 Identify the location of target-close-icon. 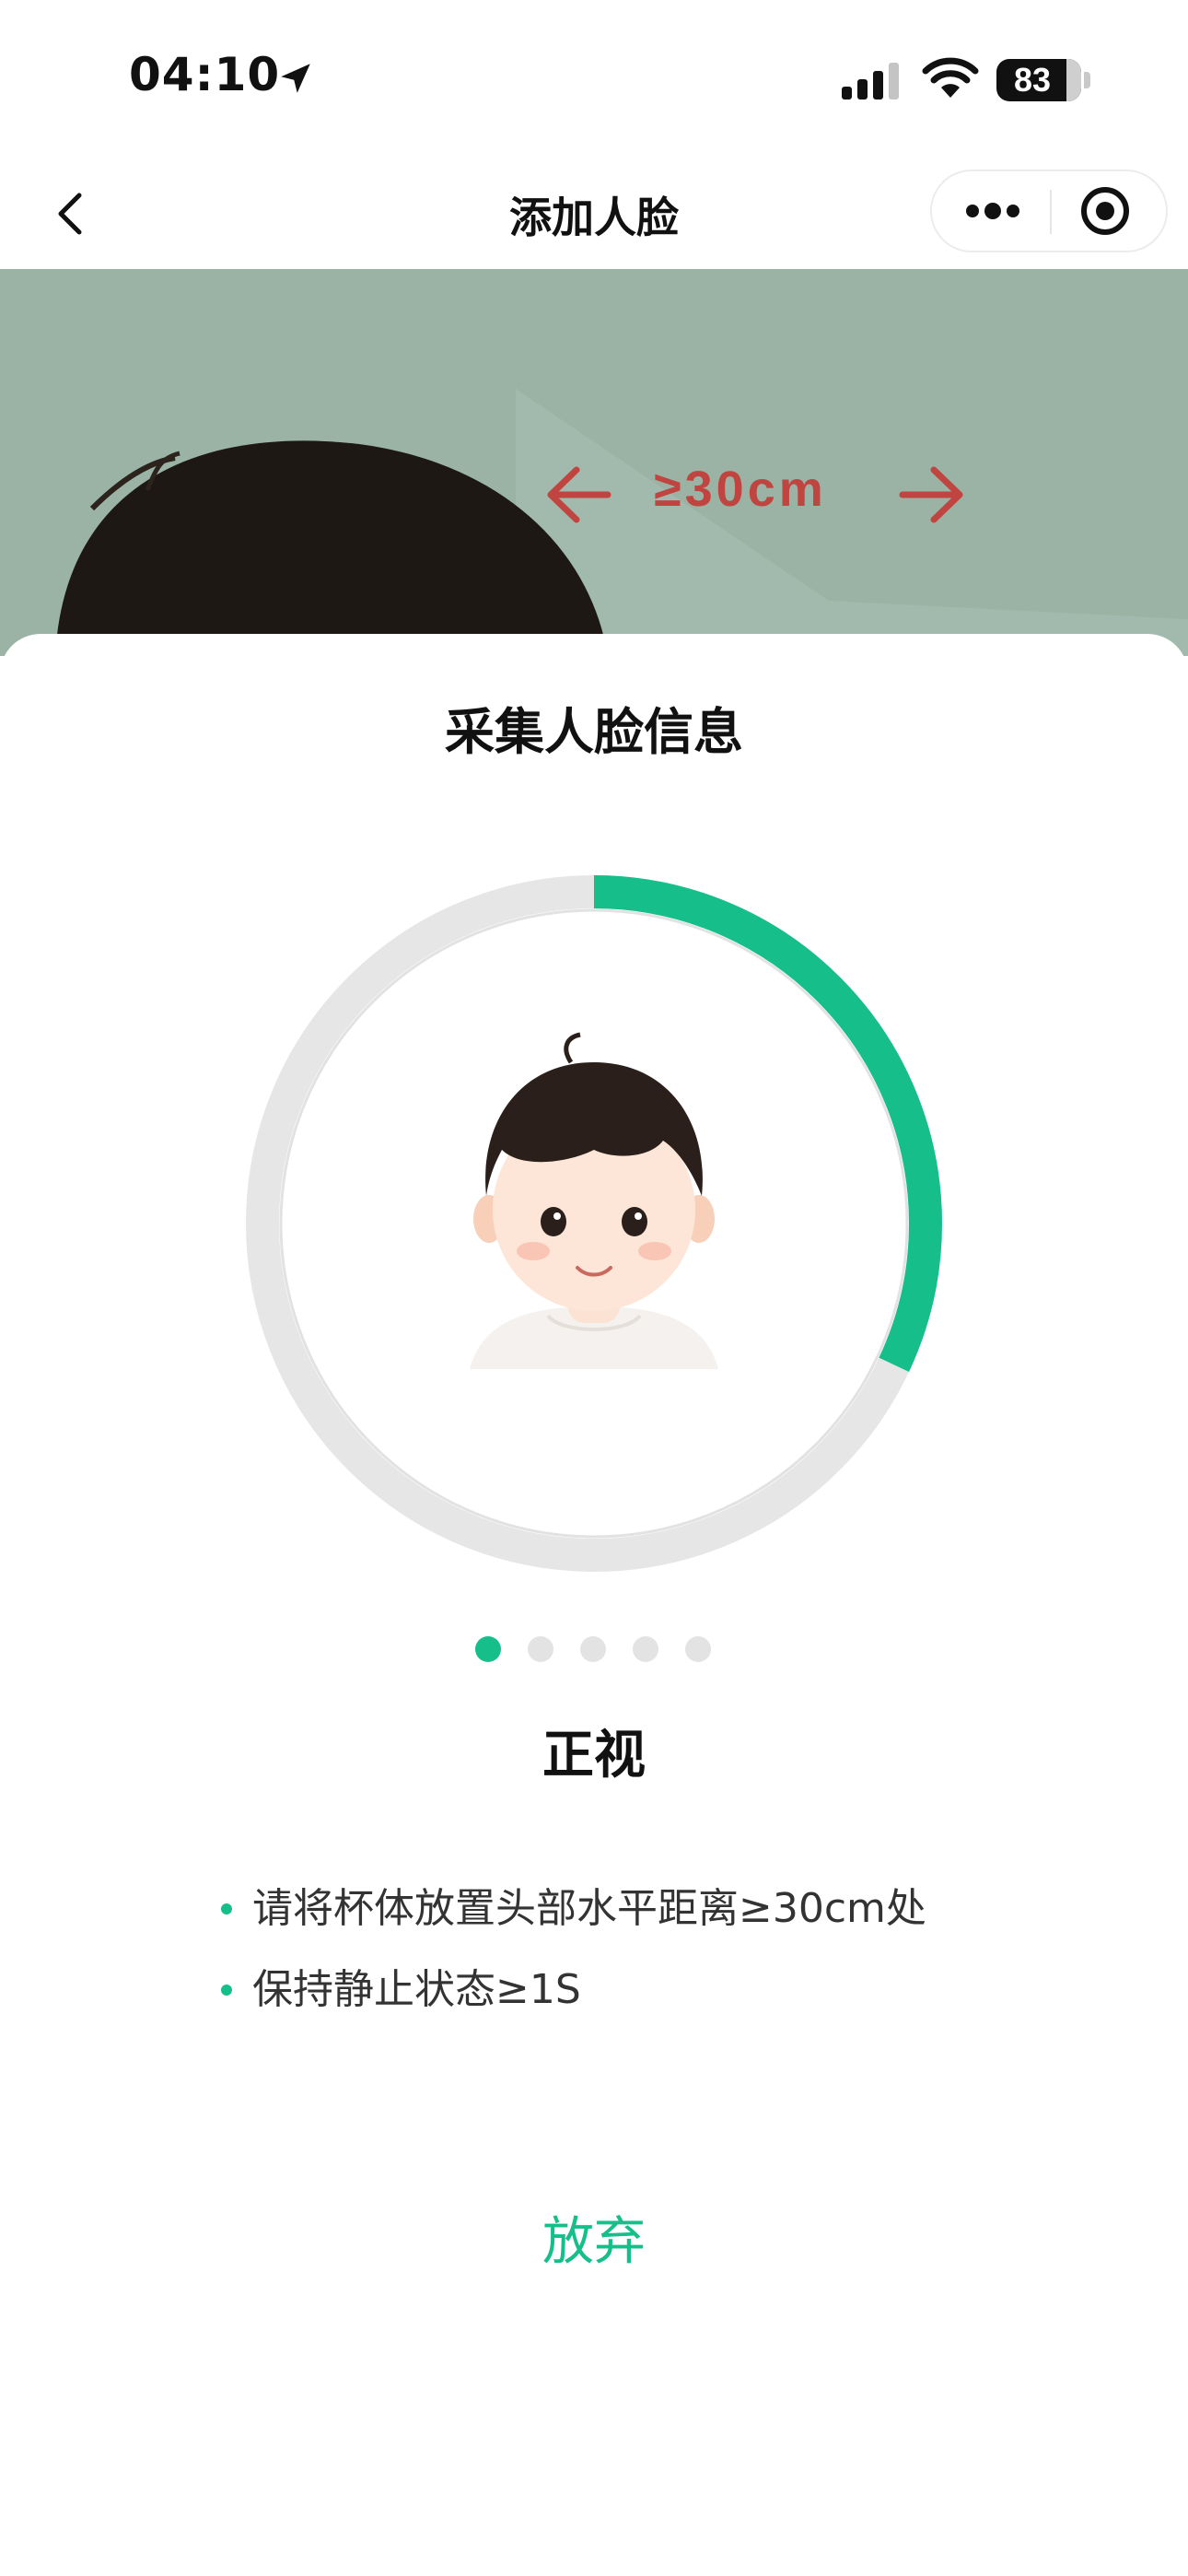
(1110, 211).